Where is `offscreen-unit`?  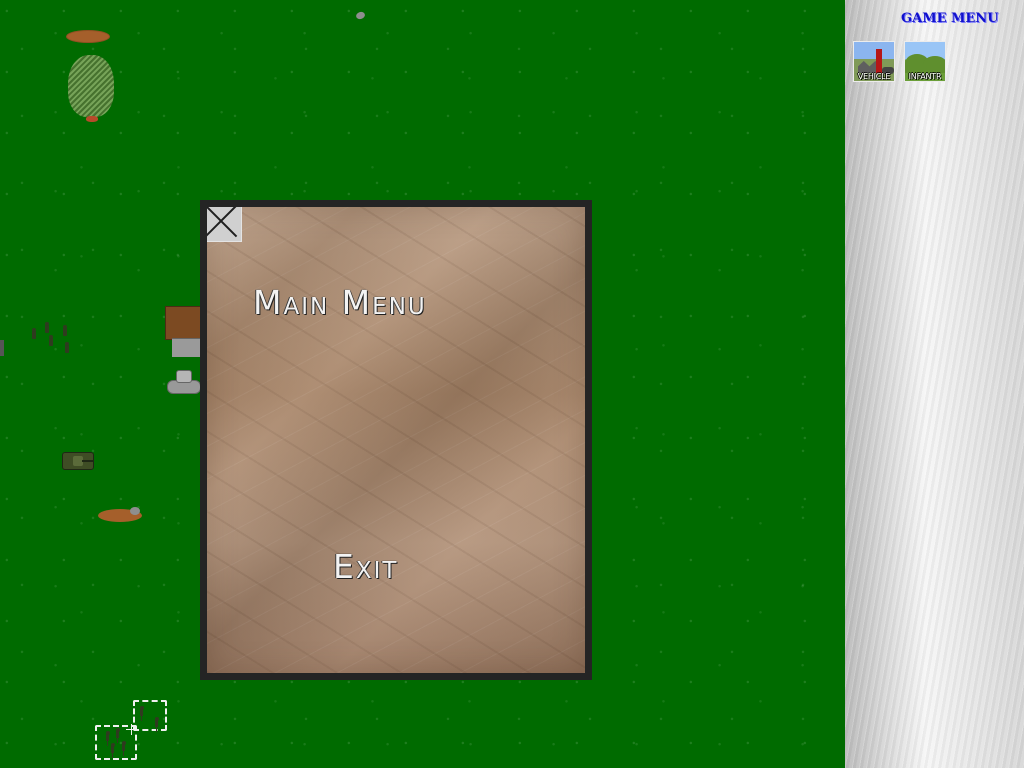
offscreen-unit is located at coordinates (2, 348).